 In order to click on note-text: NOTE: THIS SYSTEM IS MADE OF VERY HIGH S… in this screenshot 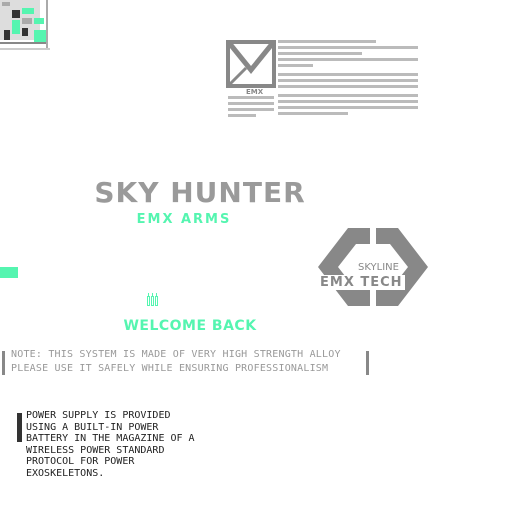, I will do `click(176, 362)`.